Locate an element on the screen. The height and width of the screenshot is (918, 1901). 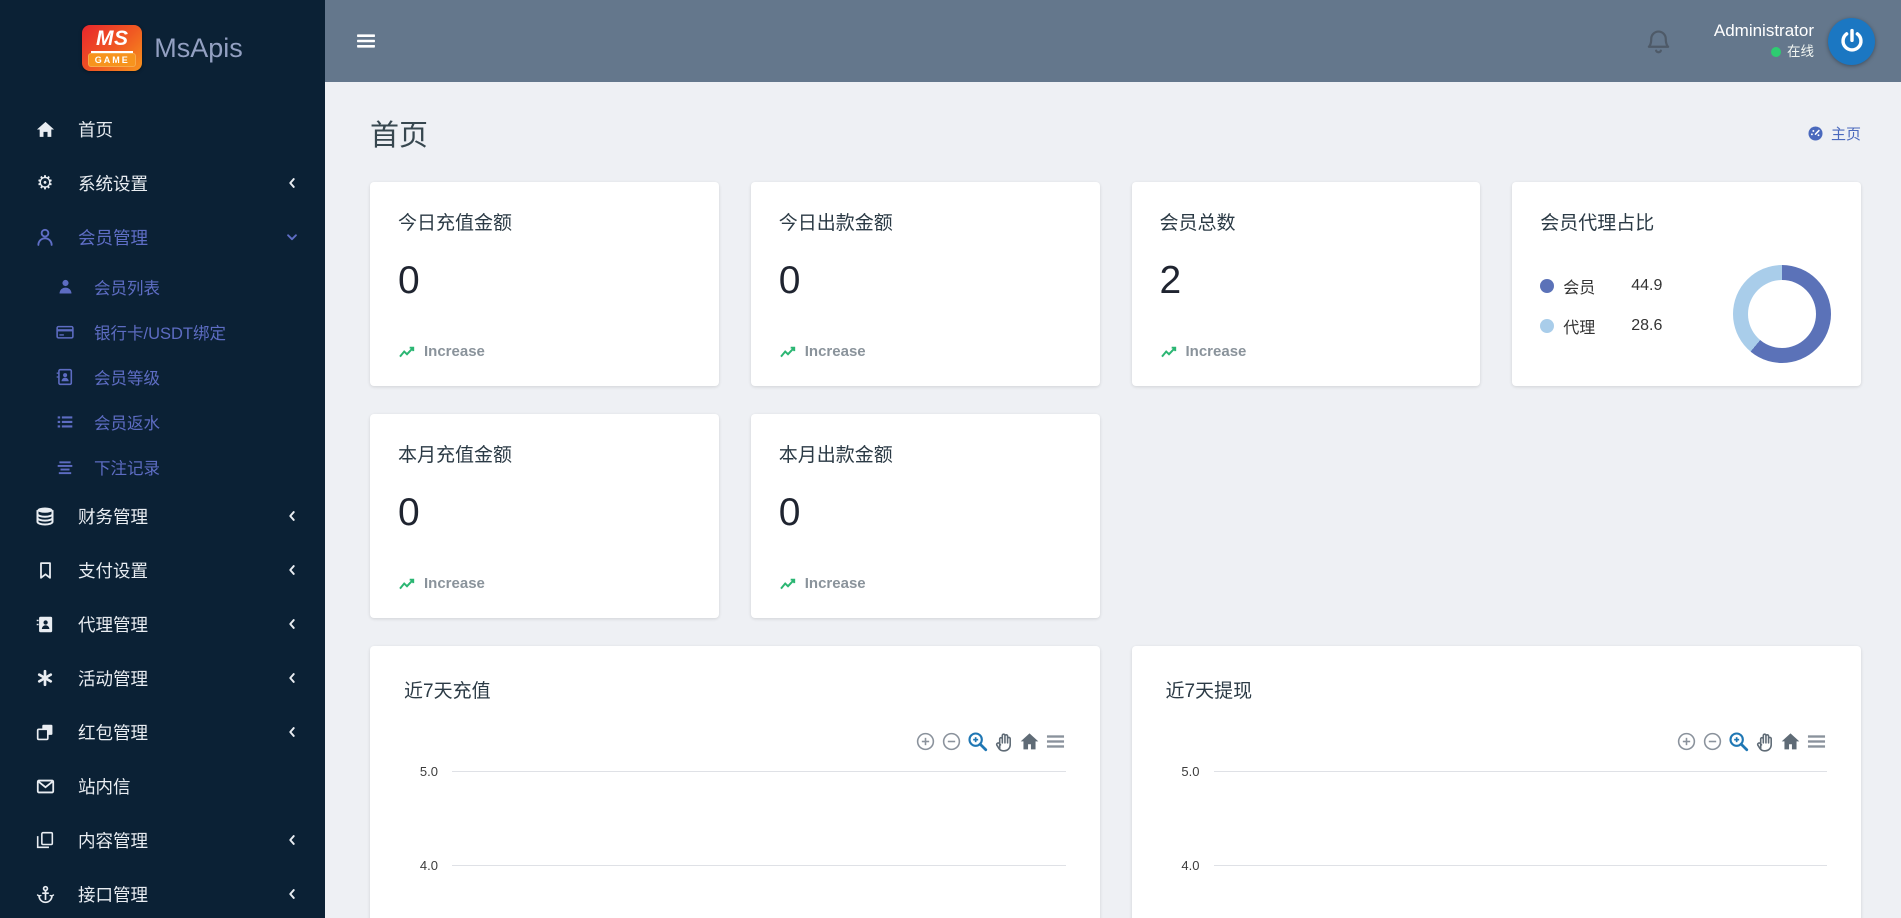
sidebar-item-system-settings: ⚙ 系统设置 is located at coordinates (162, 183).